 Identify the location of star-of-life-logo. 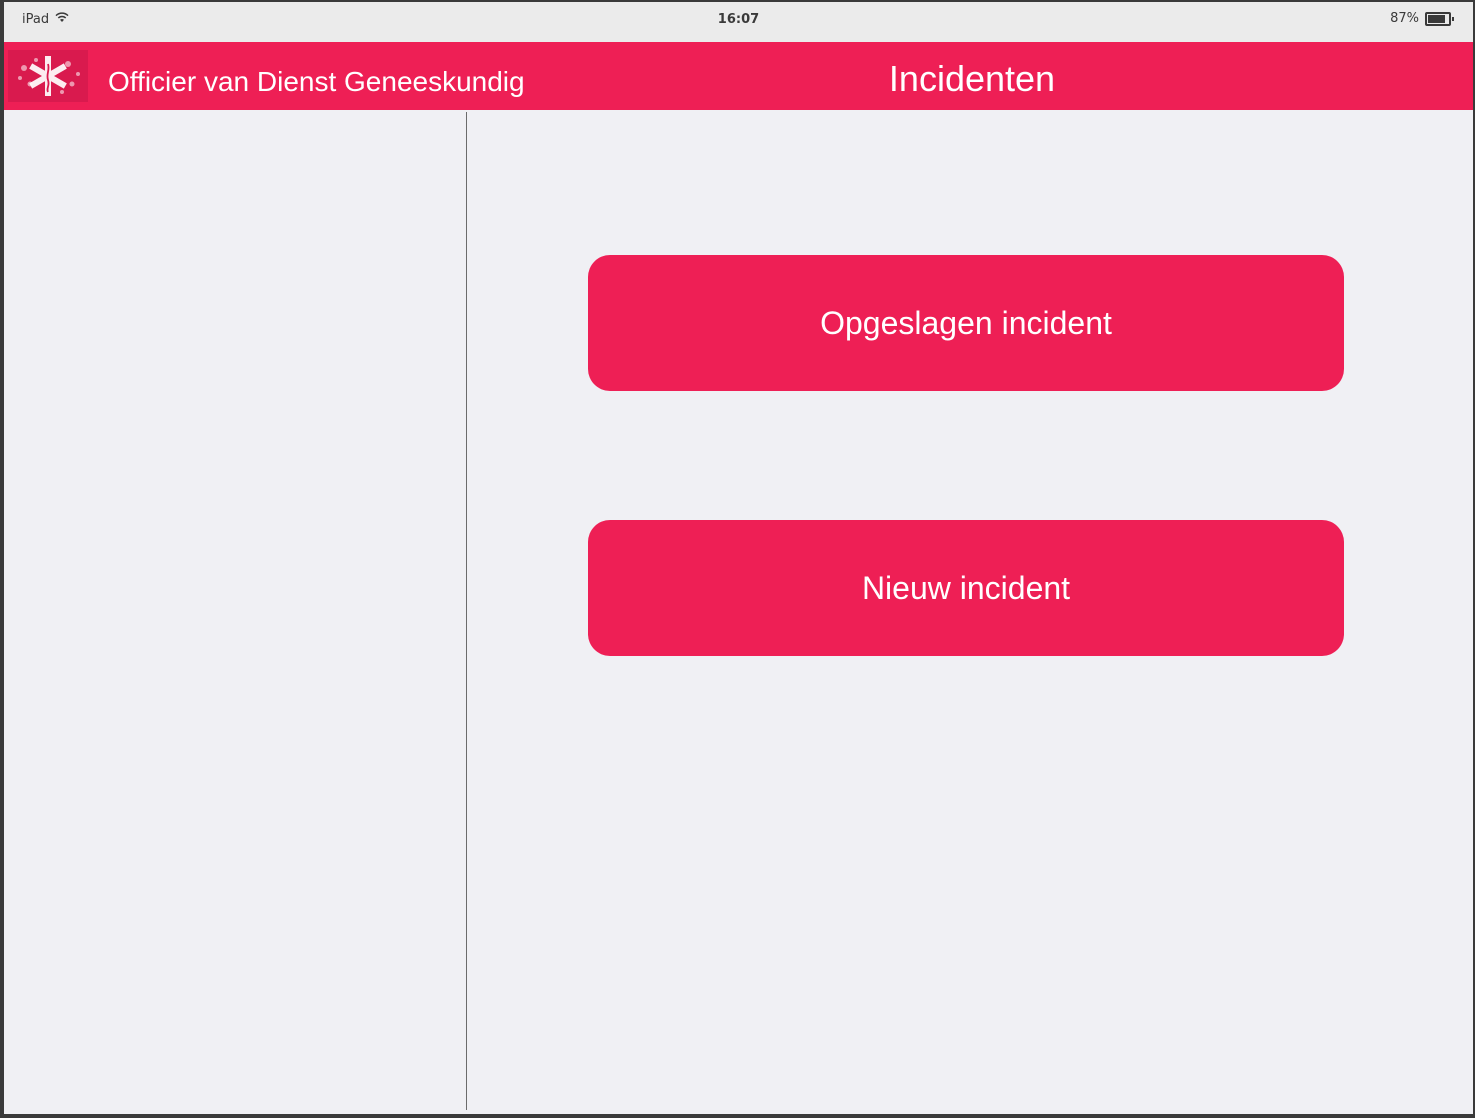
(48, 76).